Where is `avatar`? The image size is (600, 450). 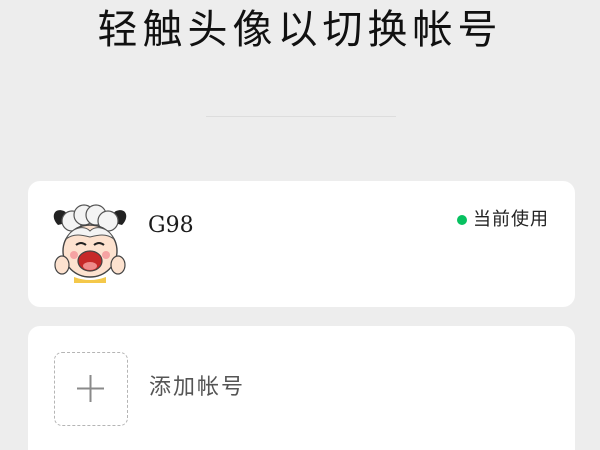 avatar is located at coordinates (90, 243).